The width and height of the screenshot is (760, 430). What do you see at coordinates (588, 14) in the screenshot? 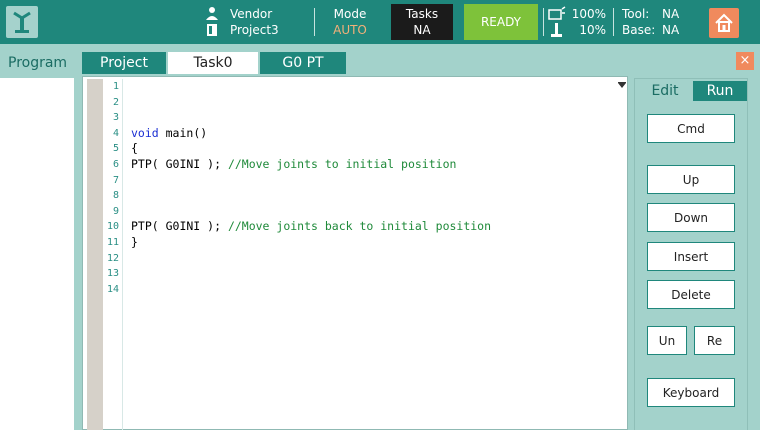
I see `speed-percent-1: 100%` at bounding box center [588, 14].